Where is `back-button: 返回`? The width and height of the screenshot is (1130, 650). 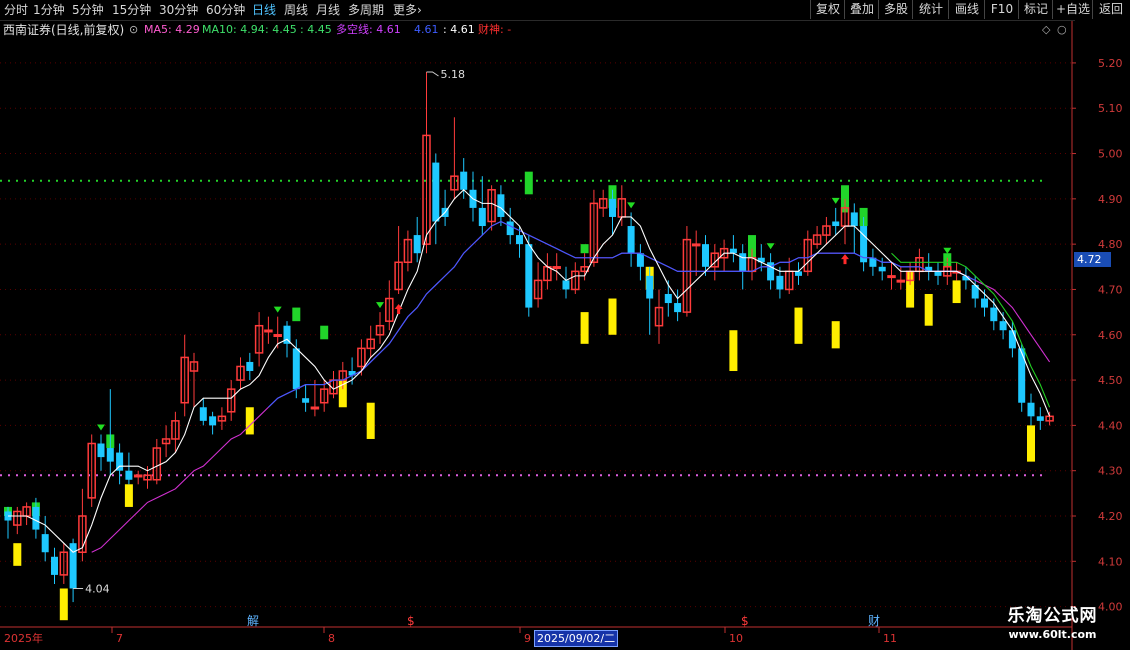
back-button: 返回 is located at coordinates (1110, 9).